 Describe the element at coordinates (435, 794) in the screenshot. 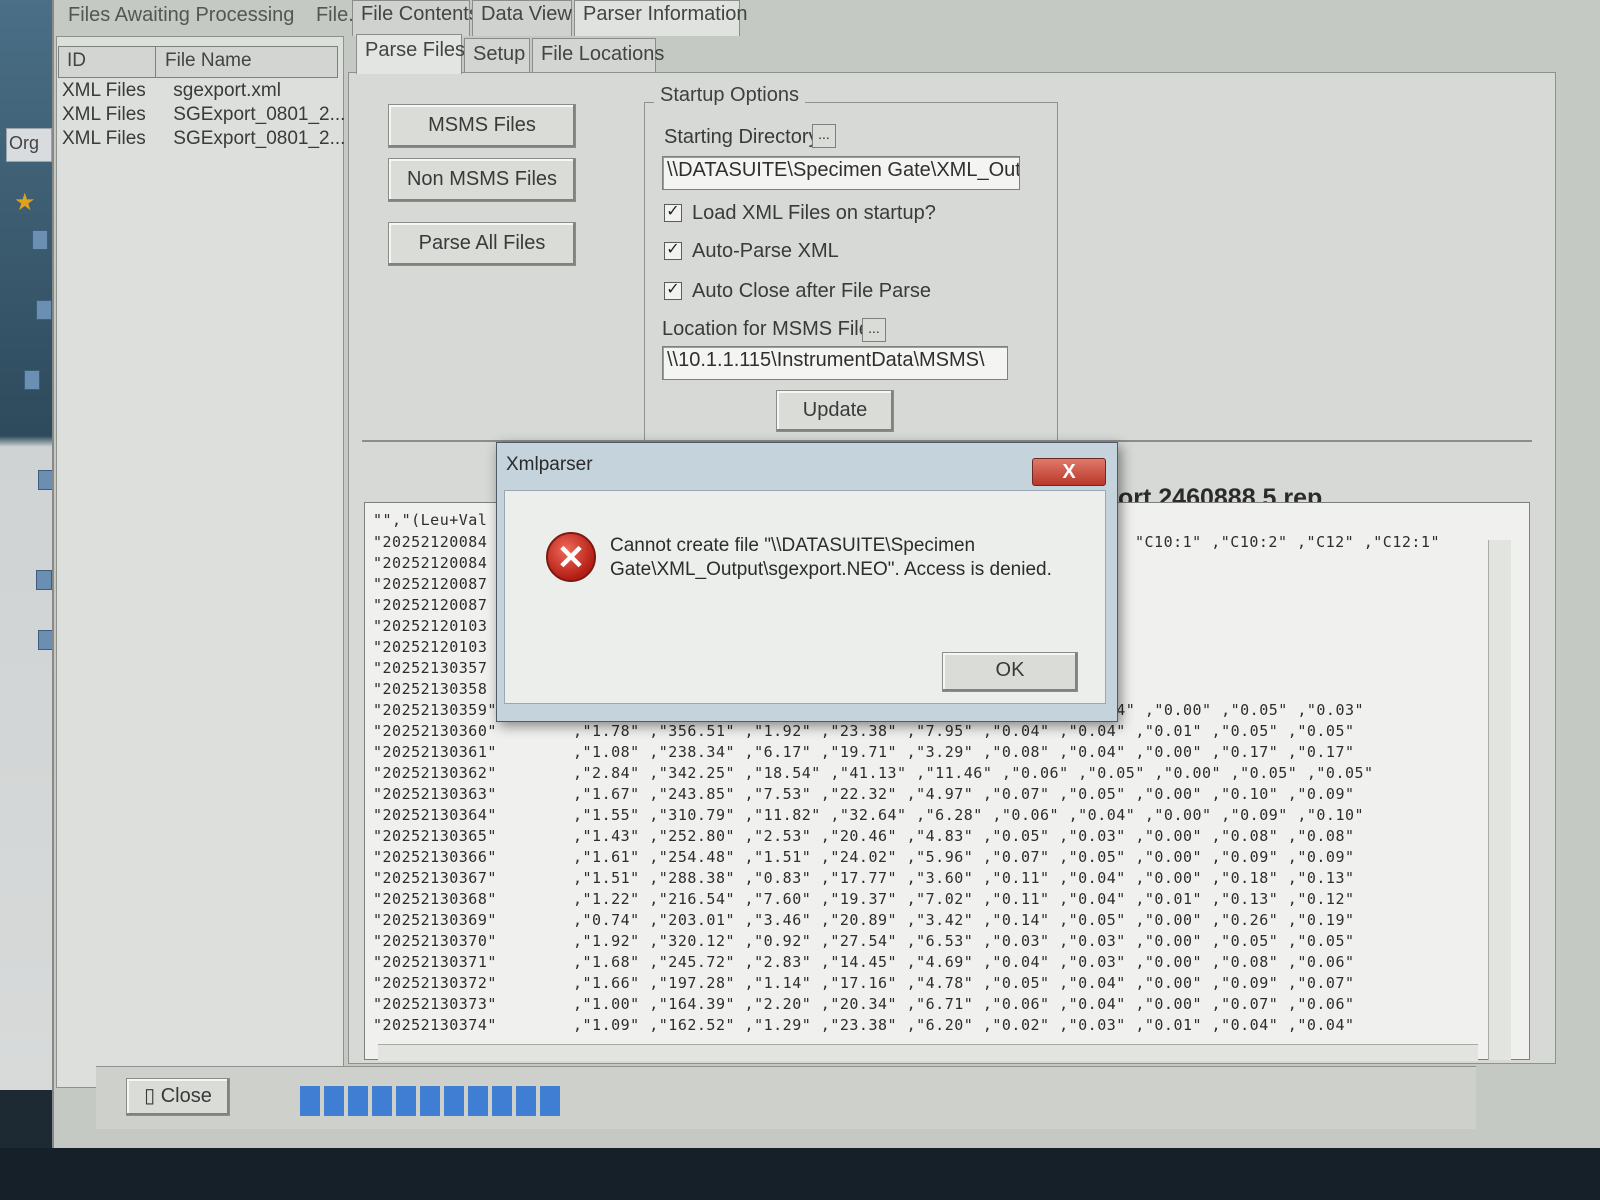

I see `row-sample-id: "20252130363"` at that location.